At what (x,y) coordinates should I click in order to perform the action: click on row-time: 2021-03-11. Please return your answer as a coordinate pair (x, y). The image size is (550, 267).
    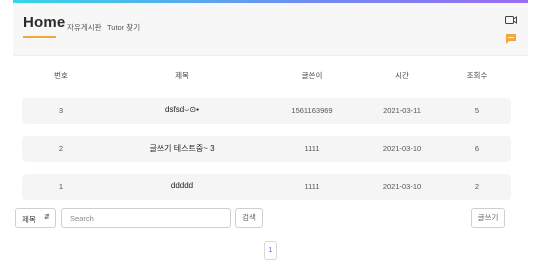
    Looking at the image, I should click on (402, 110).